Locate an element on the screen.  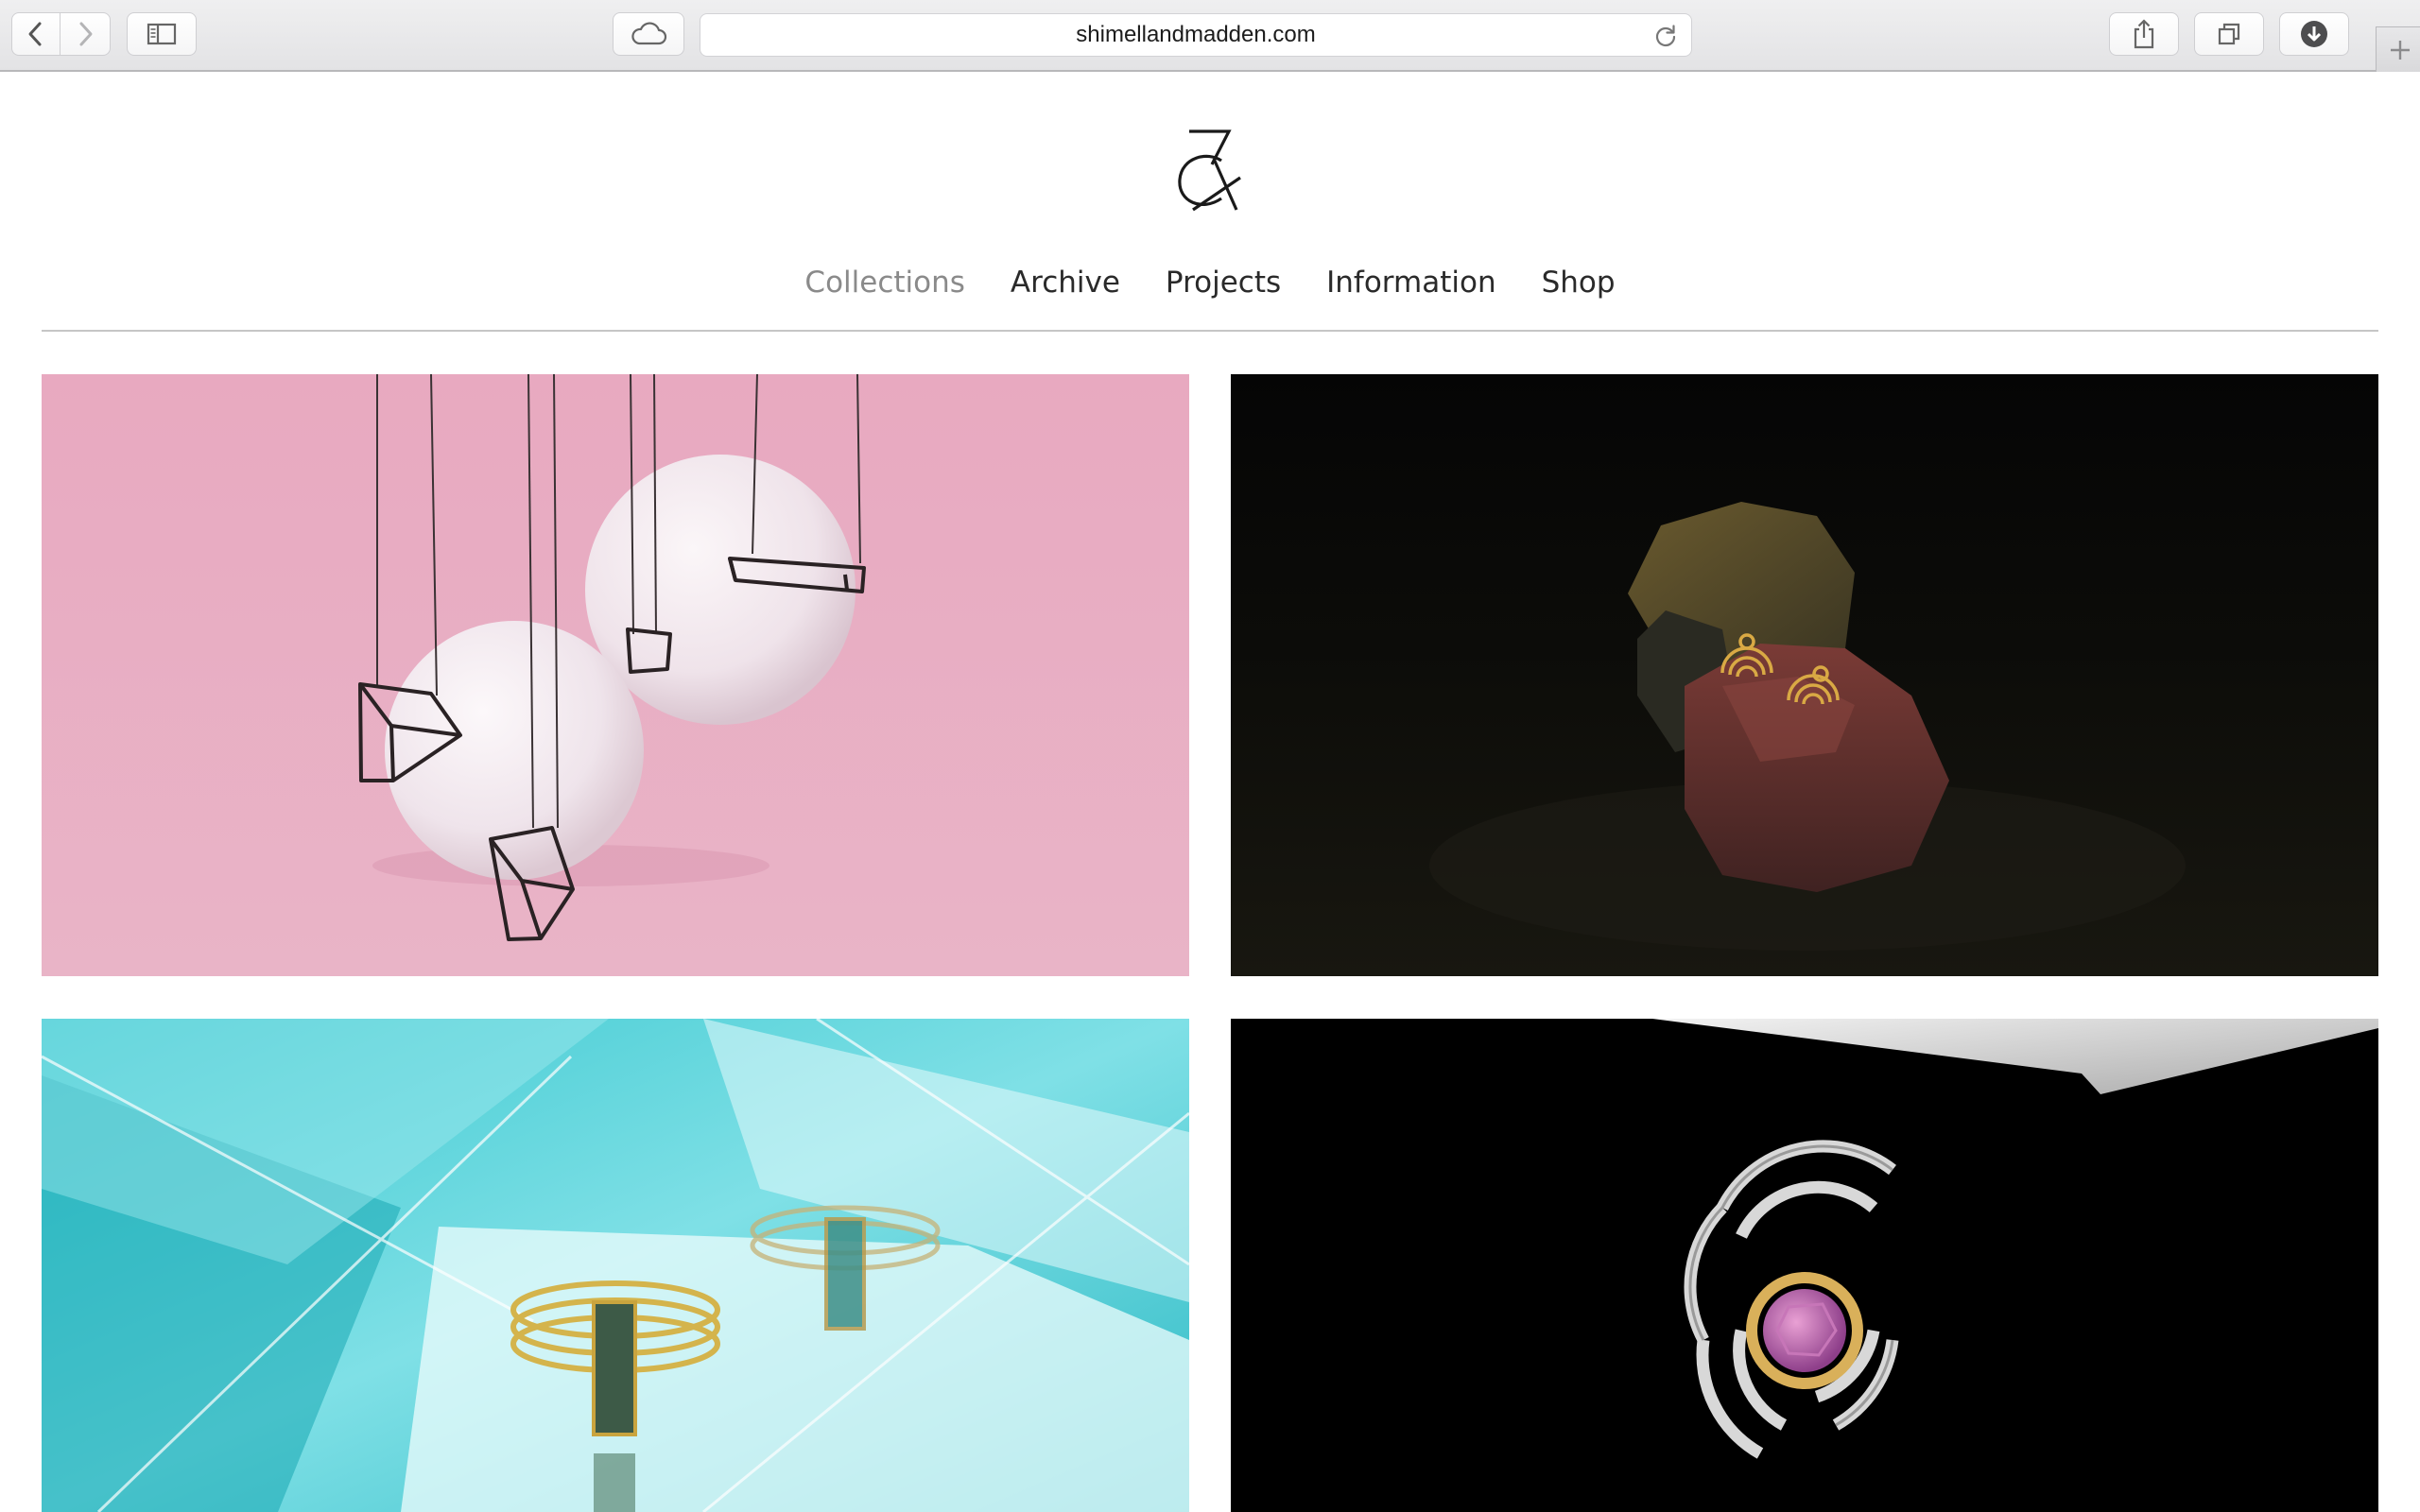
new-tab-button is located at coordinates (2398, 49).